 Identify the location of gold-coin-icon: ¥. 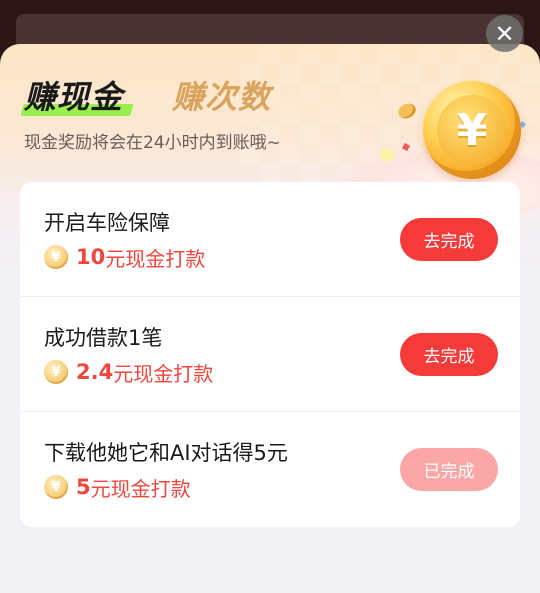
(472, 130).